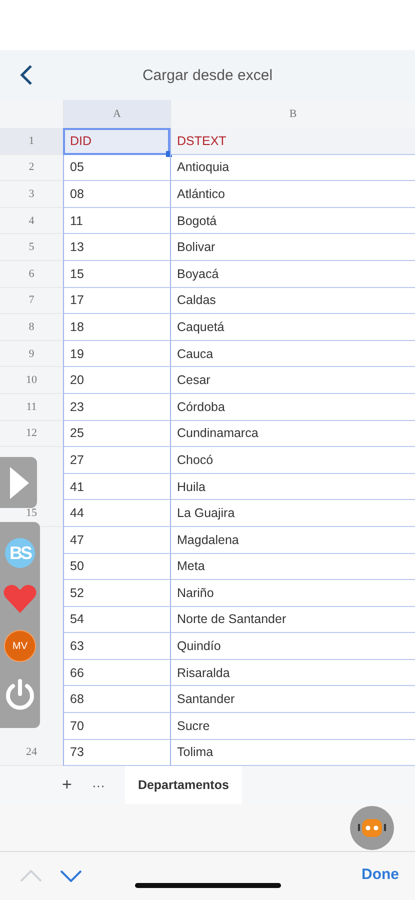 The width and height of the screenshot is (415, 900). I want to click on row-number: 1, so click(31, 140).